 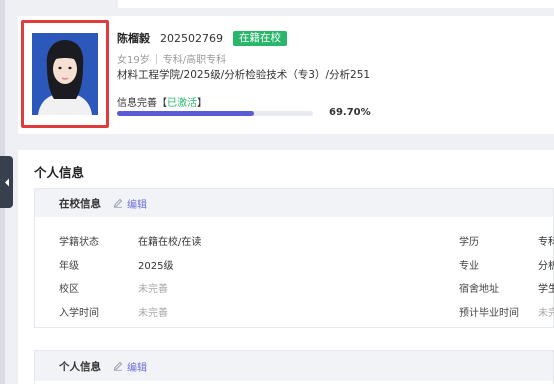 What do you see at coordinates (80, 203) in the screenshot?
I see `school-info-title: 在校信息` at bounding box center [80, 203].